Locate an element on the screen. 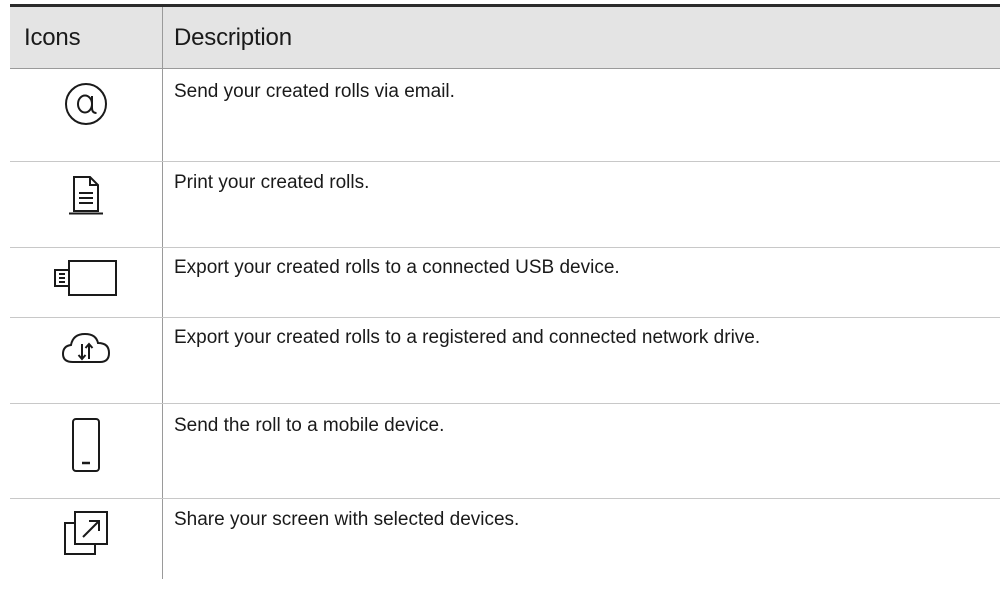  row-description: Share your screen with selected devices. is located at coordinates (347, 519).